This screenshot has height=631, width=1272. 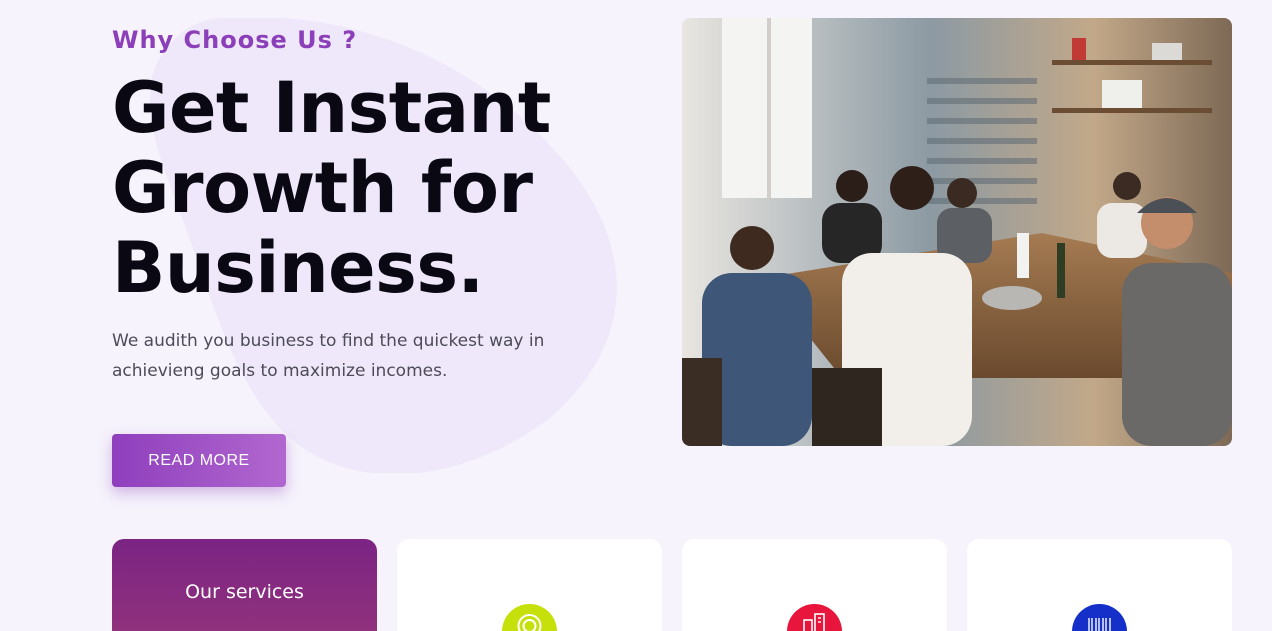 What do you see at coordinates (814, 617) in the screenshot?
I see `city-buildings-icon` at bounding box center [814, 617].